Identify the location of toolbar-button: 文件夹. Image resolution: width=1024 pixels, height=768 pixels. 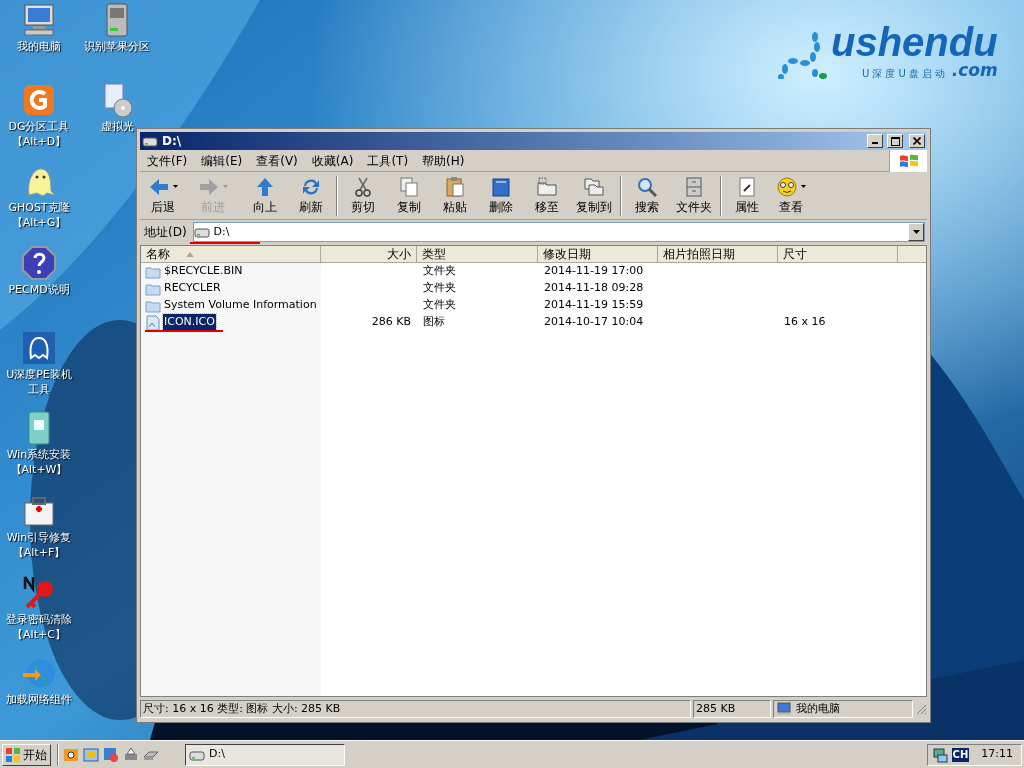
(694, 195).